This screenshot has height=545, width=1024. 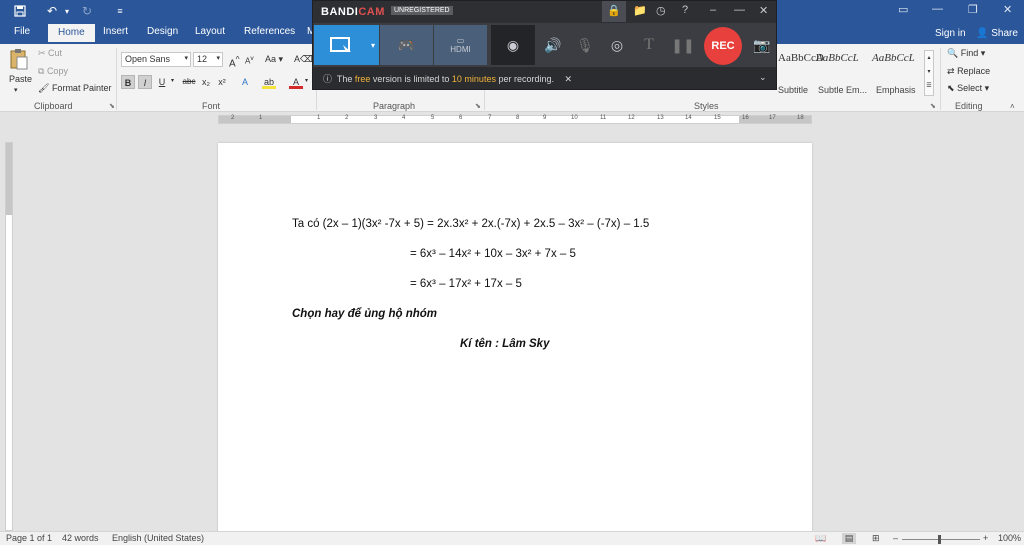 I want to click on font-name-combo: Open Sans ▾, so click(x=156, y=59).